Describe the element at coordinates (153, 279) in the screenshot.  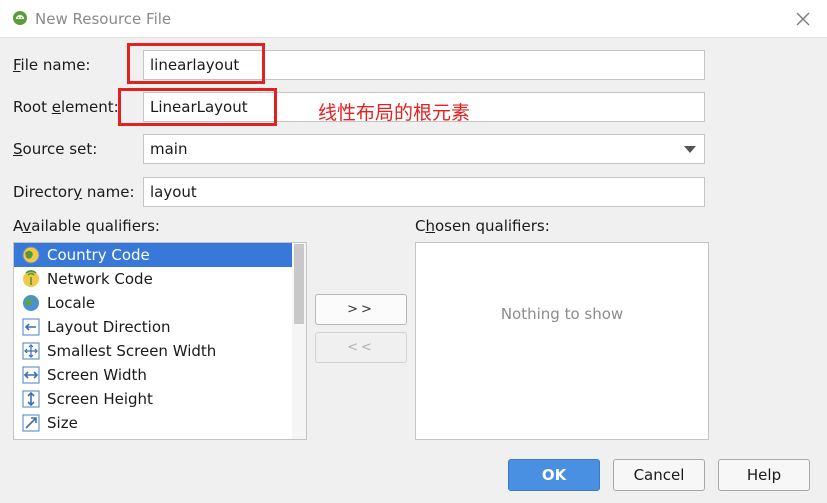
I see `list-item-network-code: Network Code` at that location.